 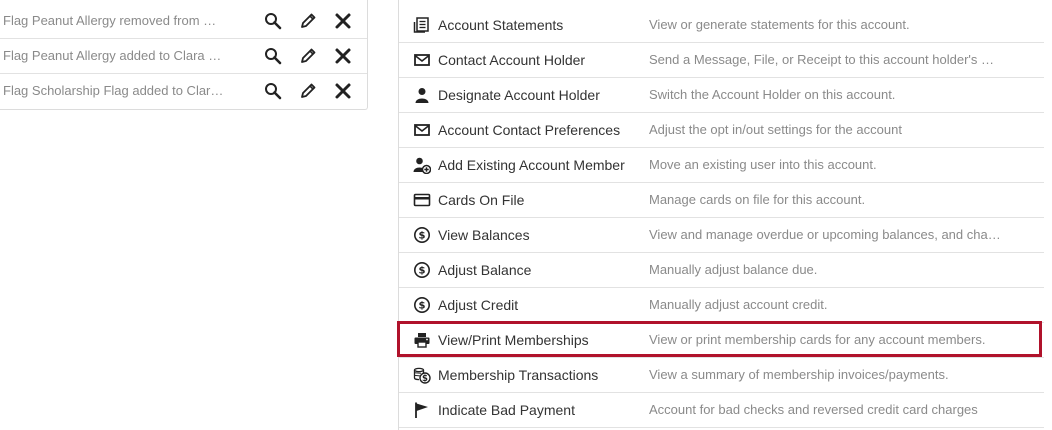 I want to click on action-label: Contact Account Holder, so click(x=511, y=60).